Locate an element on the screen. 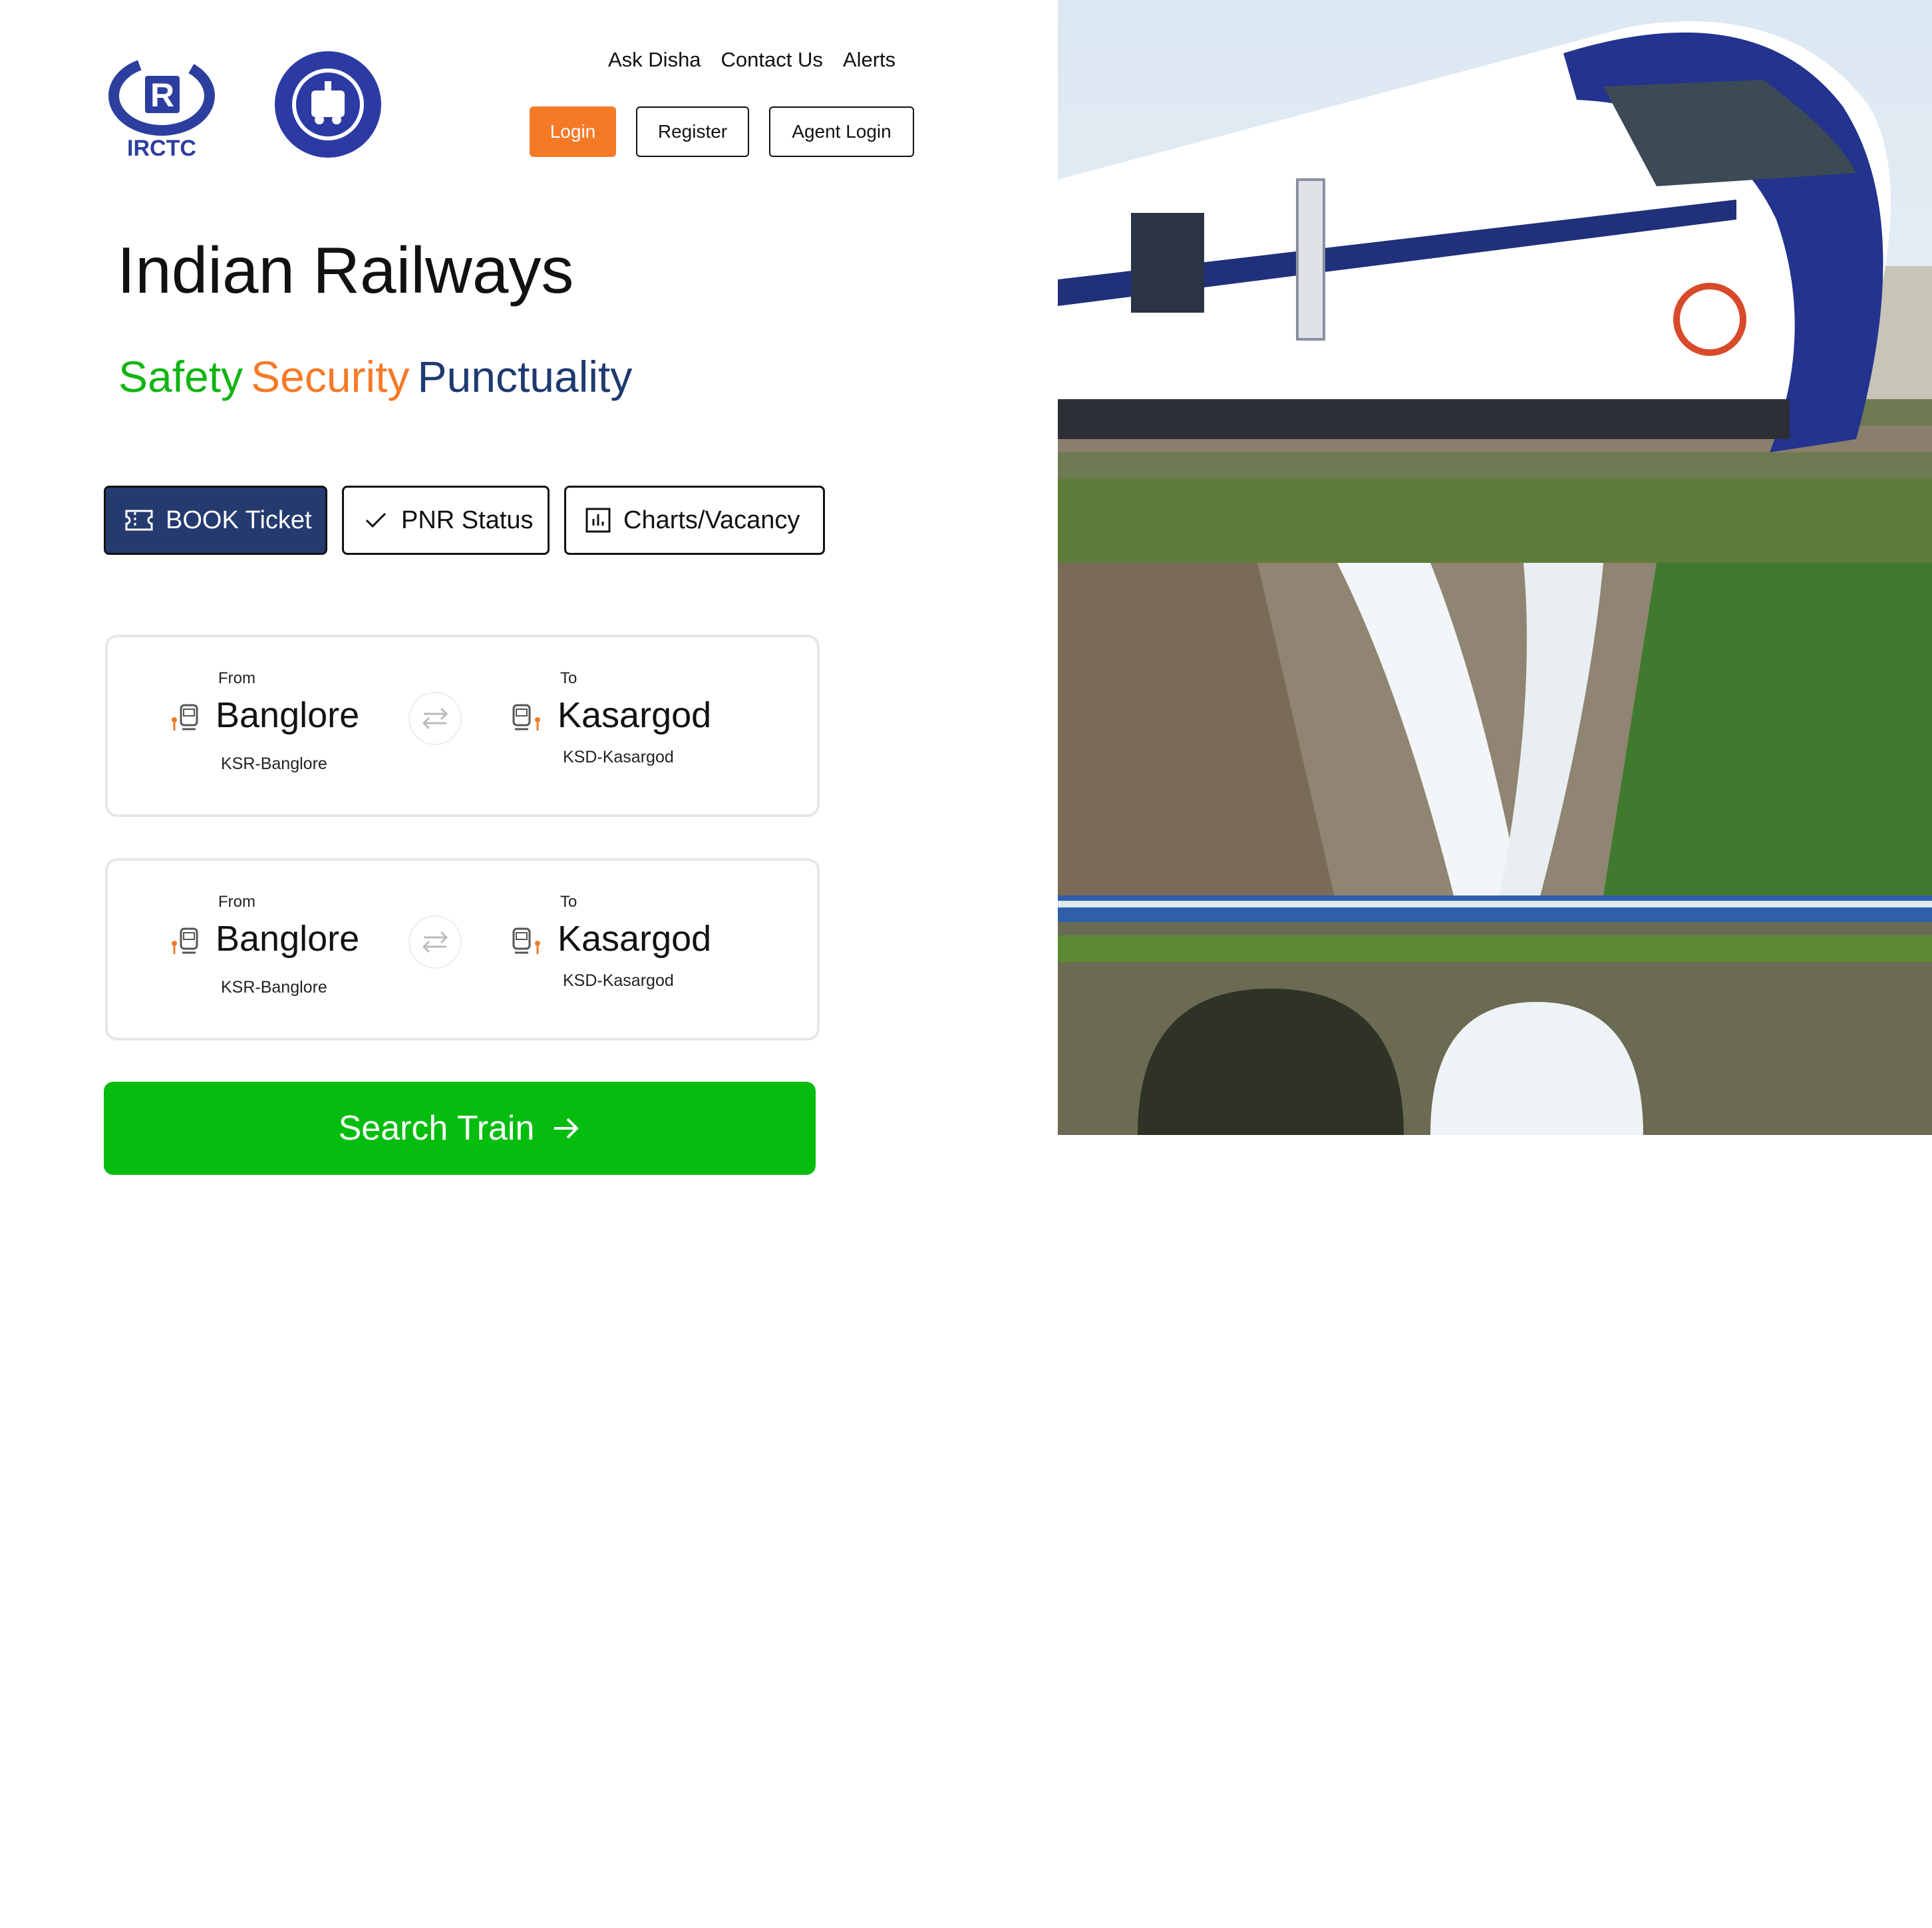  tagline-punctuality: Punctuality is located at coordinates (525, 376).